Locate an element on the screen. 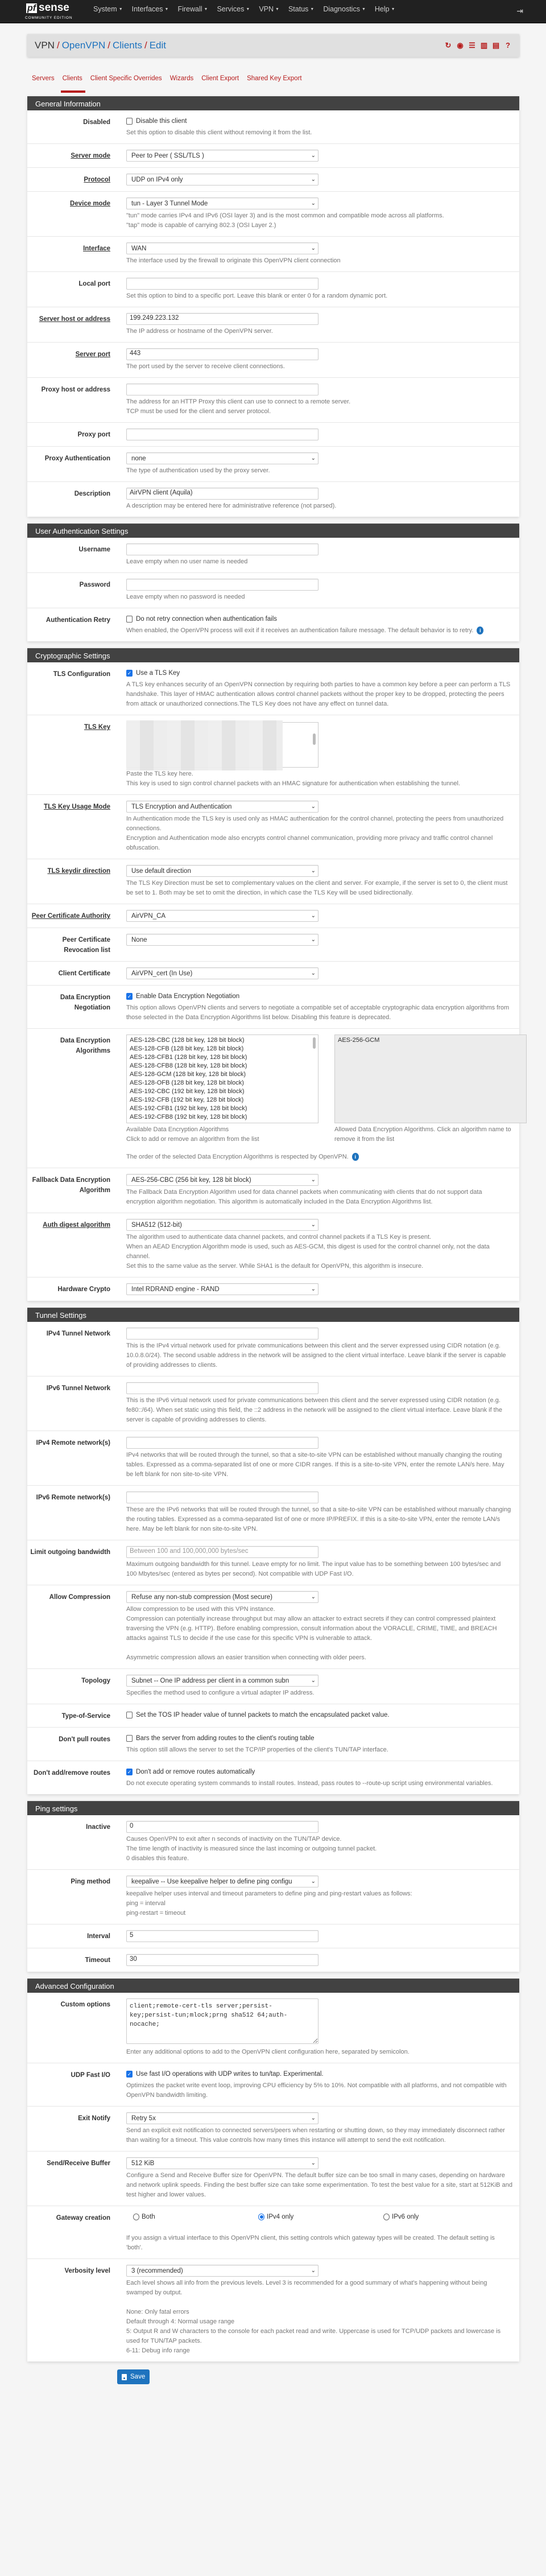  interface-select: WAN ⌄ is located at coordinates (222, 248).